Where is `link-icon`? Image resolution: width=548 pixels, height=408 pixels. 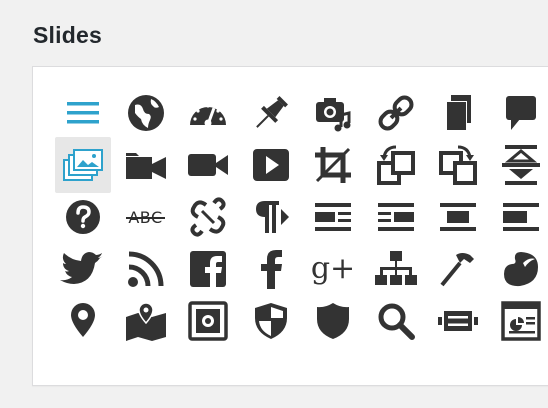
link-icon is located at coordinates (396, 113).